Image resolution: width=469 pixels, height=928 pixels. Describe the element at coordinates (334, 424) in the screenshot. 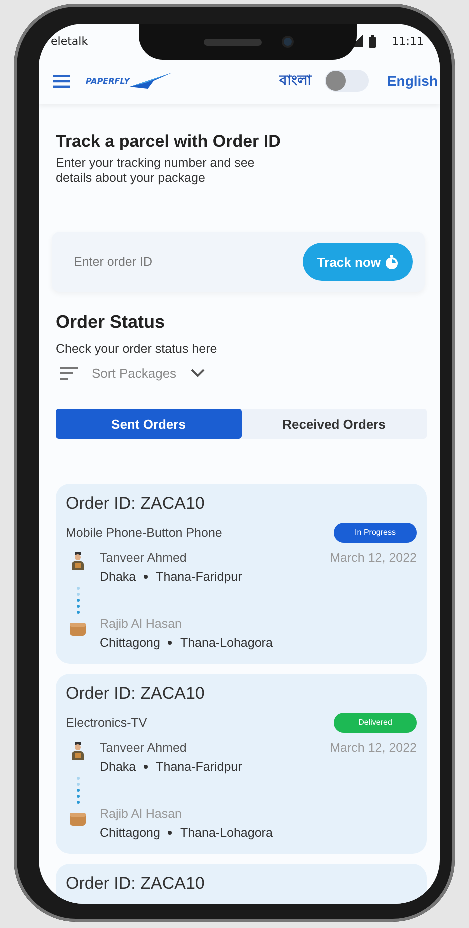

I see `order-tab: Received Orders` at that location.